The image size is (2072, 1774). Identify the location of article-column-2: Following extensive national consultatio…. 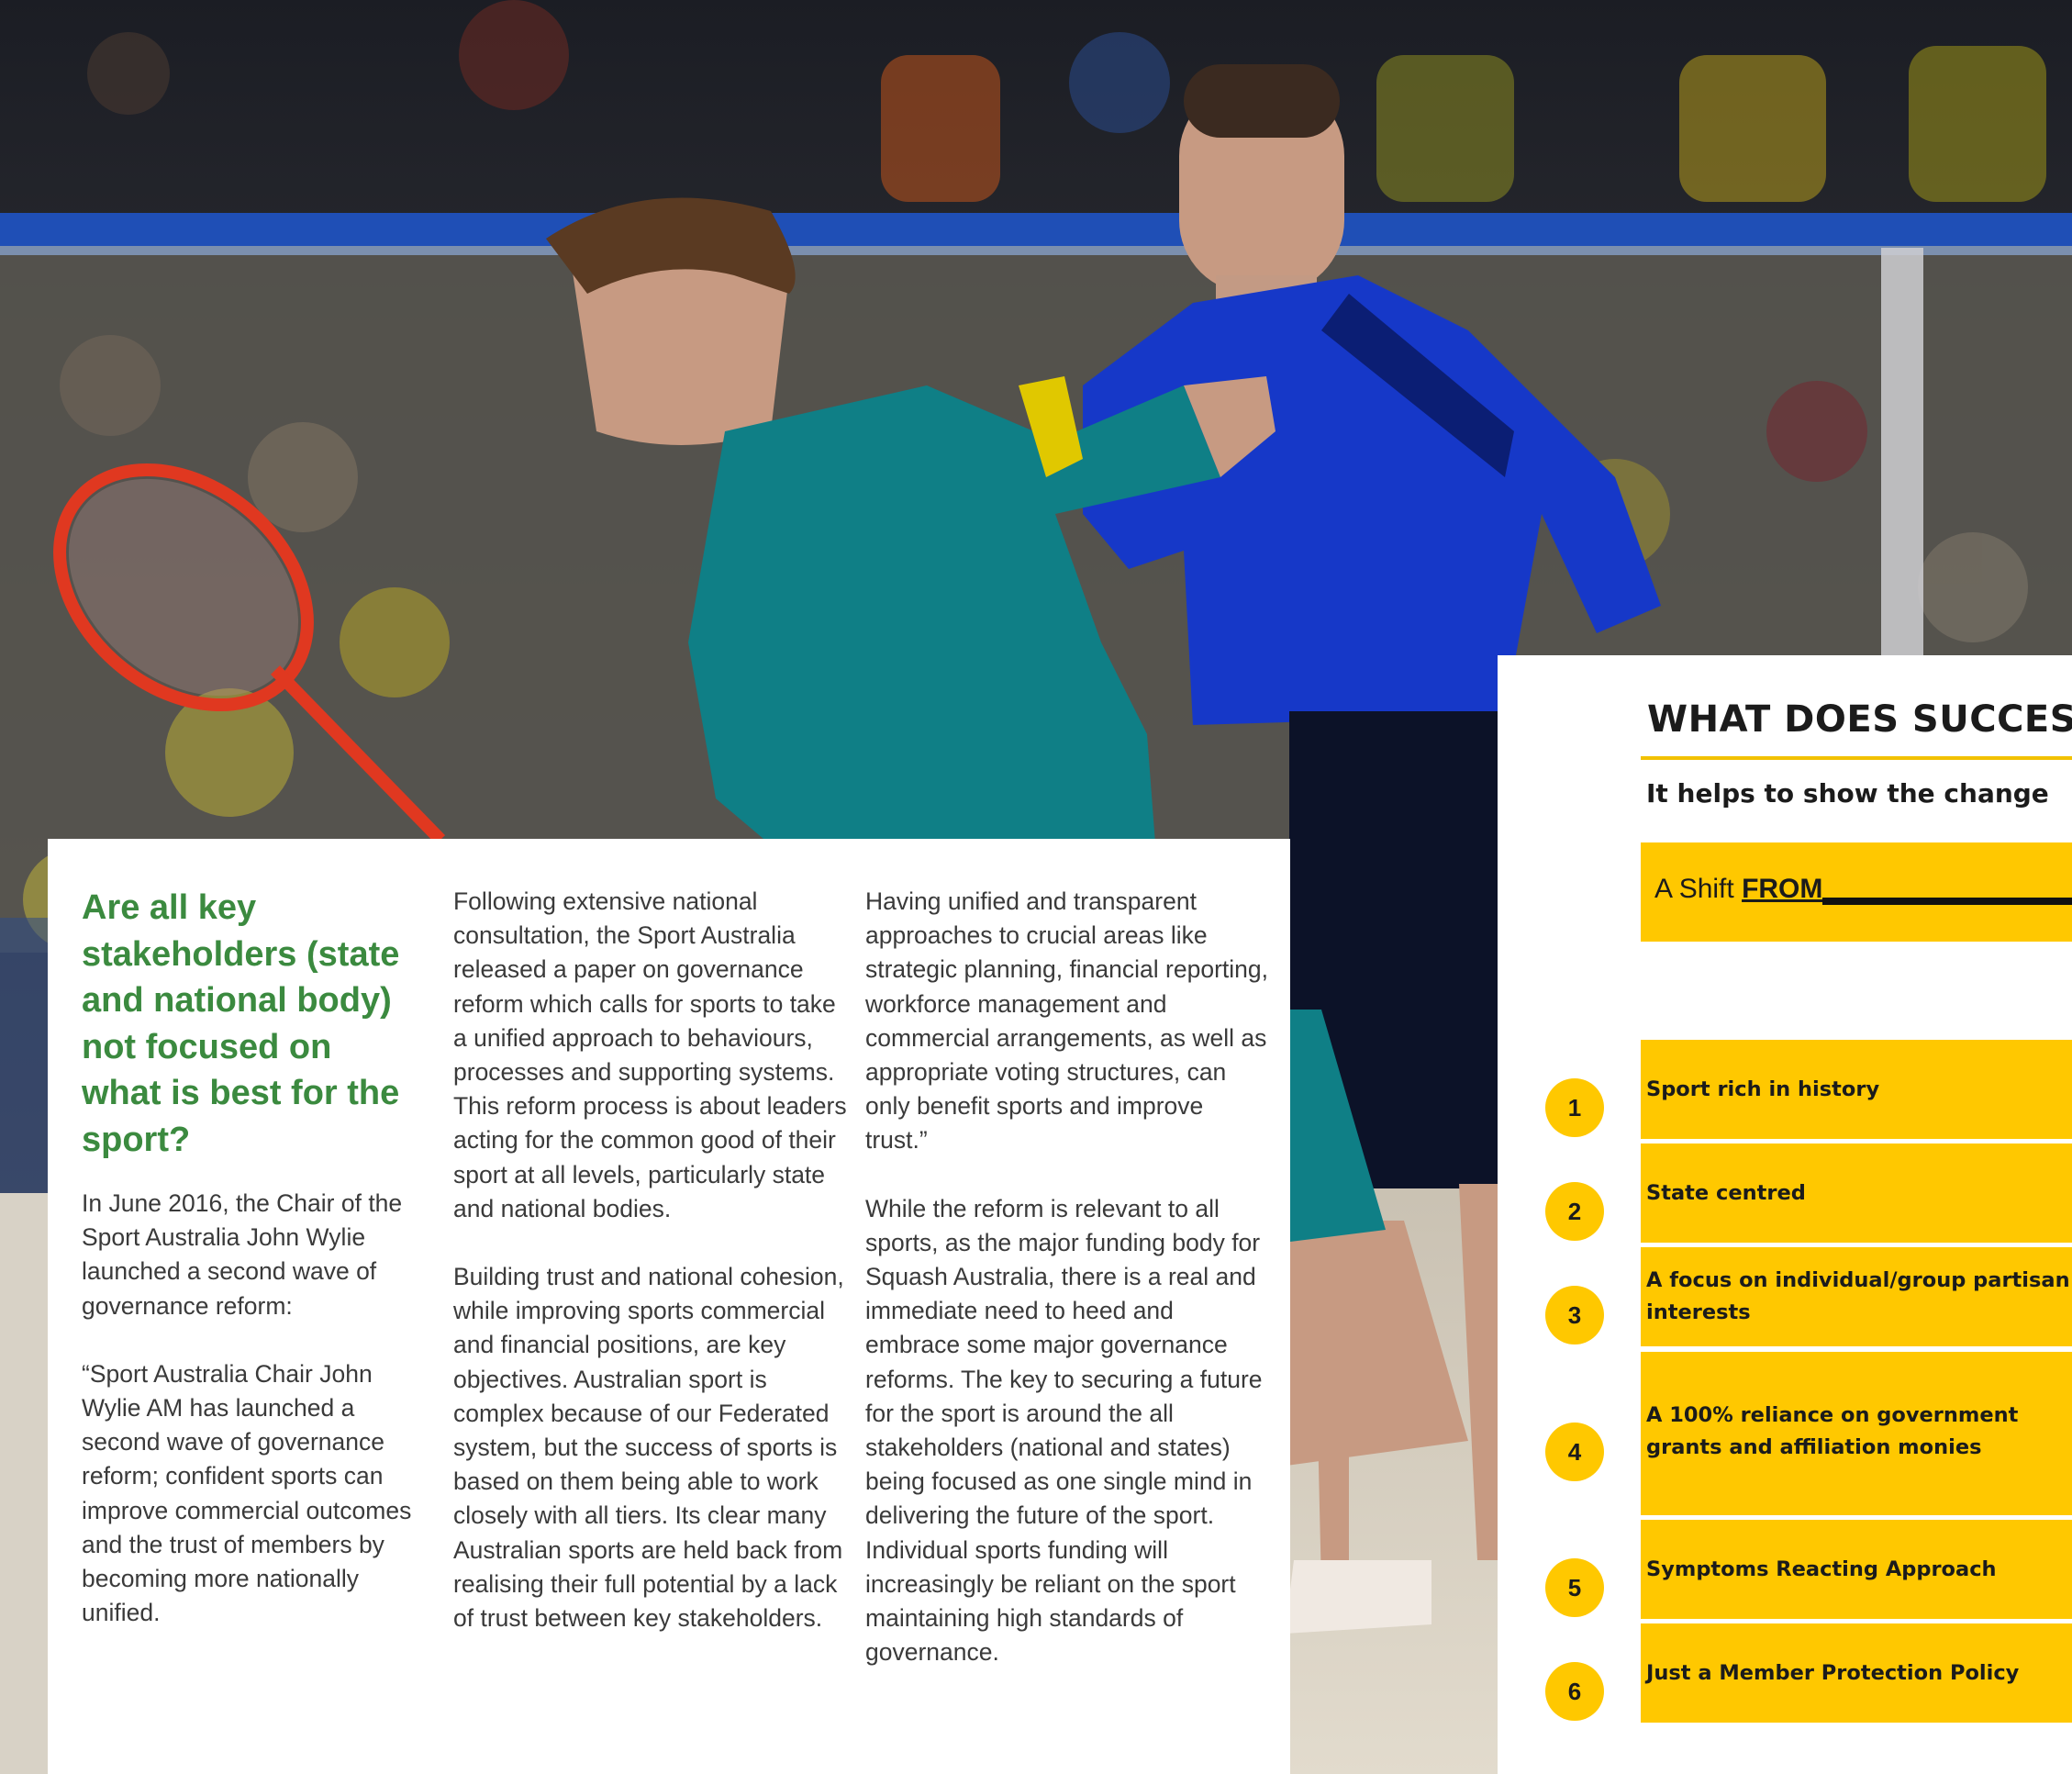
(650, 1277).